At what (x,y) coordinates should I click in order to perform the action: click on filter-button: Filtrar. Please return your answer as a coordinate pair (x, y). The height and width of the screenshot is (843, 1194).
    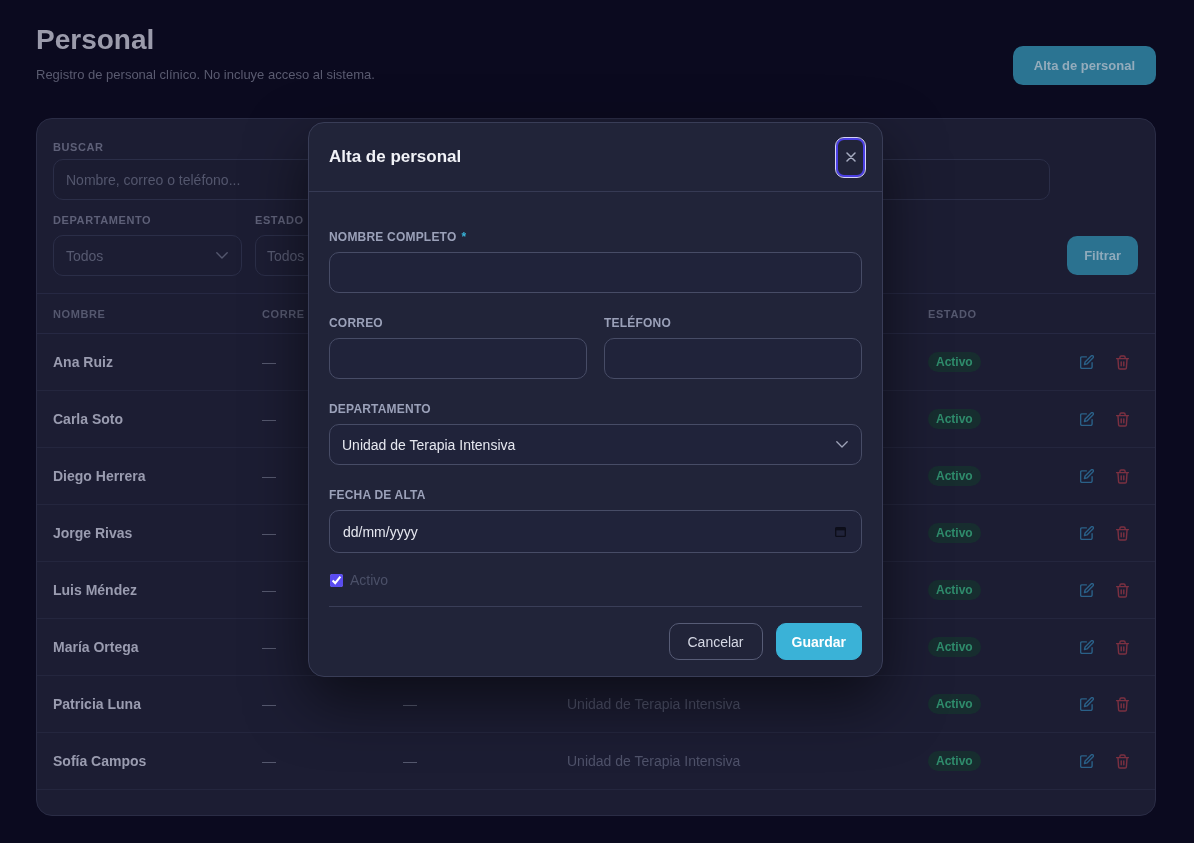
    Looking at the image, I should click on (1102, 255).